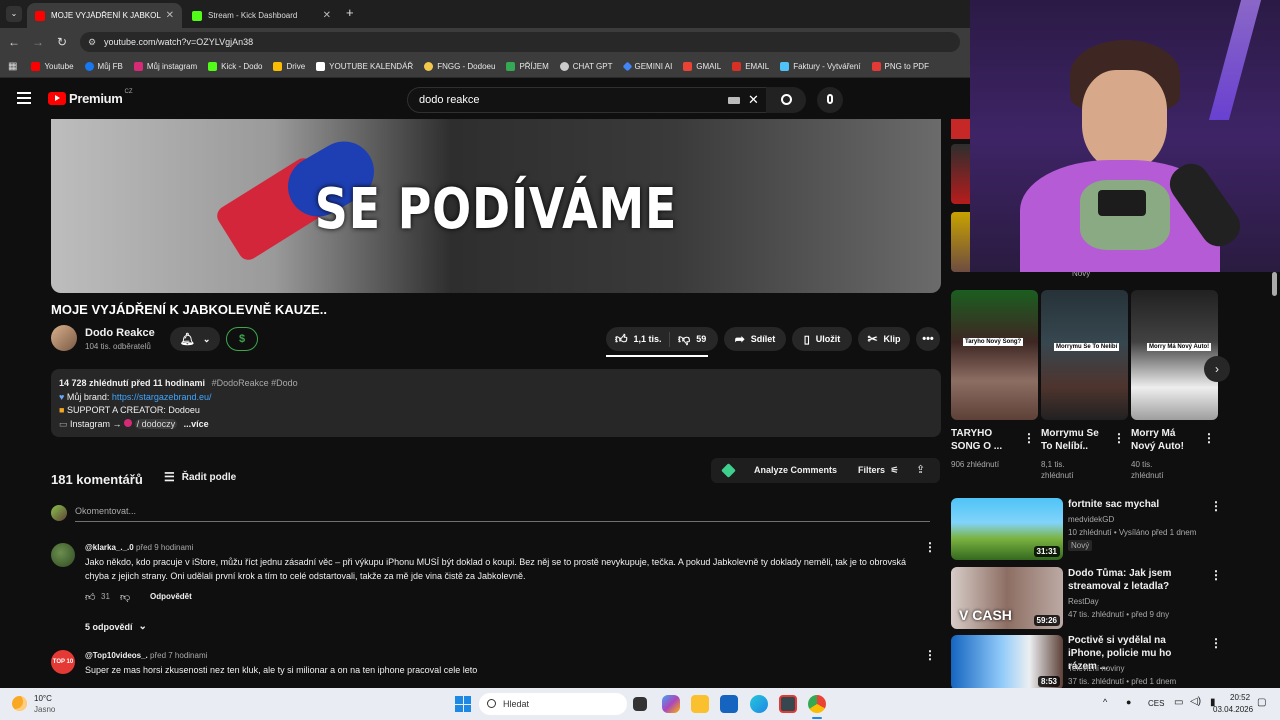 This screenshot has height=720, width=1280. What do you see at coordinates (755, 339) in the screenshot?
I see `share-button: ➦ Sdílet` at bounding box center [755, 339].